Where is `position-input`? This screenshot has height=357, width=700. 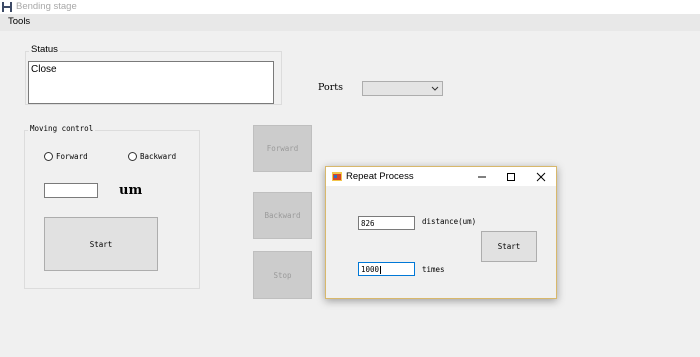
position-input is located at coordinates (71, 190).